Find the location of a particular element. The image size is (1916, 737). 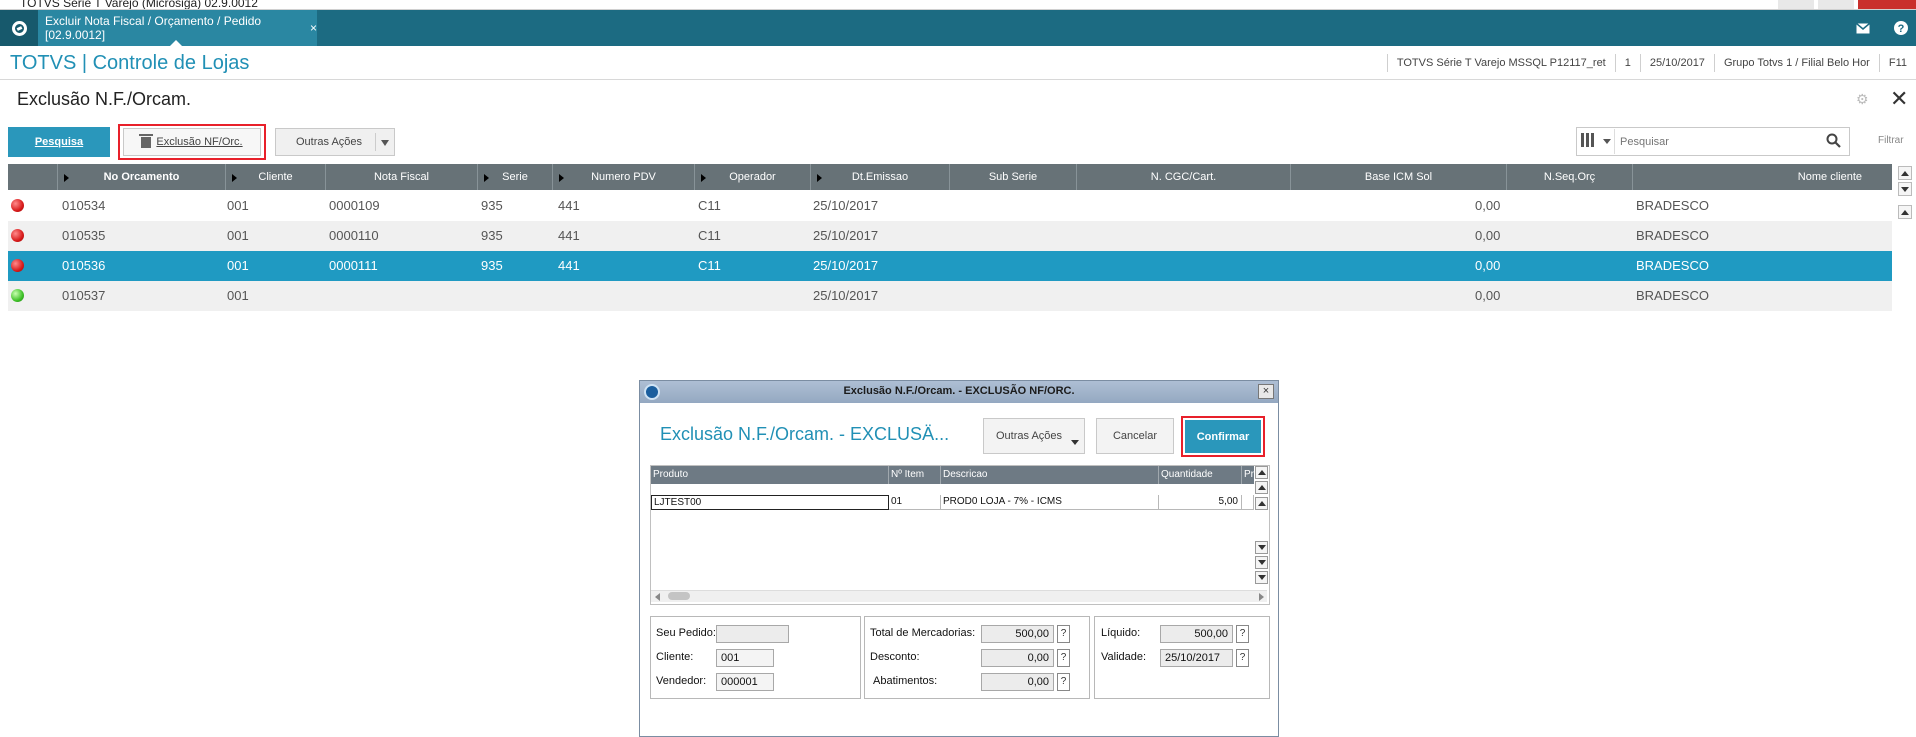

scroll-top-button is located at coordinates (1905, 212).